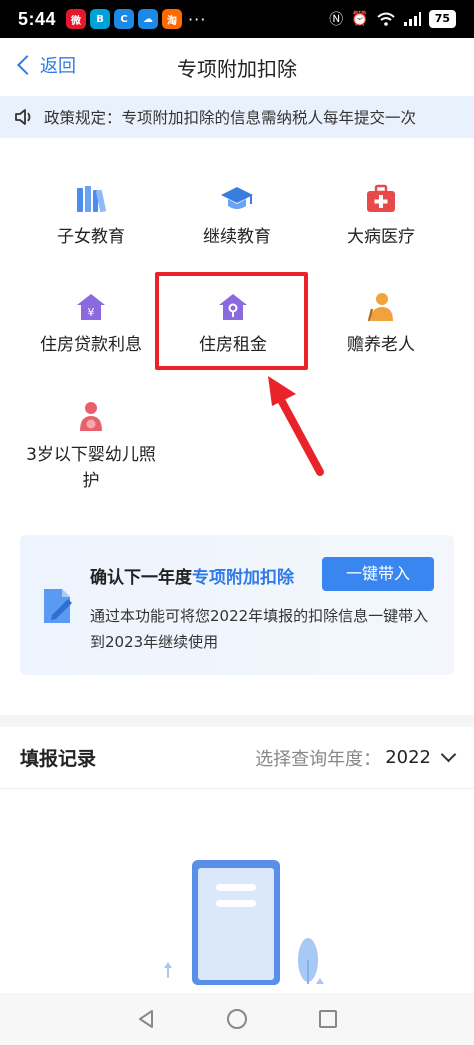 This screenshot has height=1045, width=474. Describe the element at coordinates (58, 606) in the screenshot. I see `document-edit-icon` at that location.